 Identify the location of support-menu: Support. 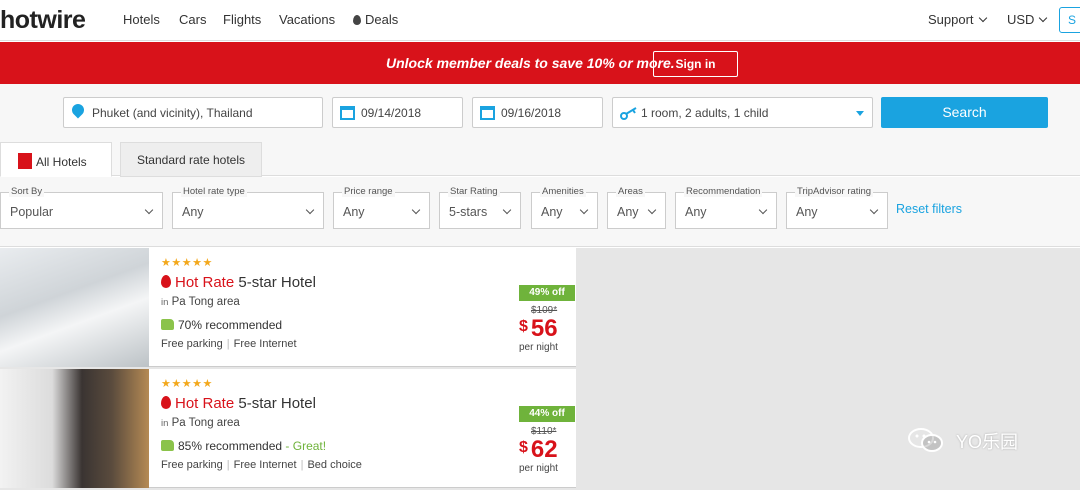
(957, 19).